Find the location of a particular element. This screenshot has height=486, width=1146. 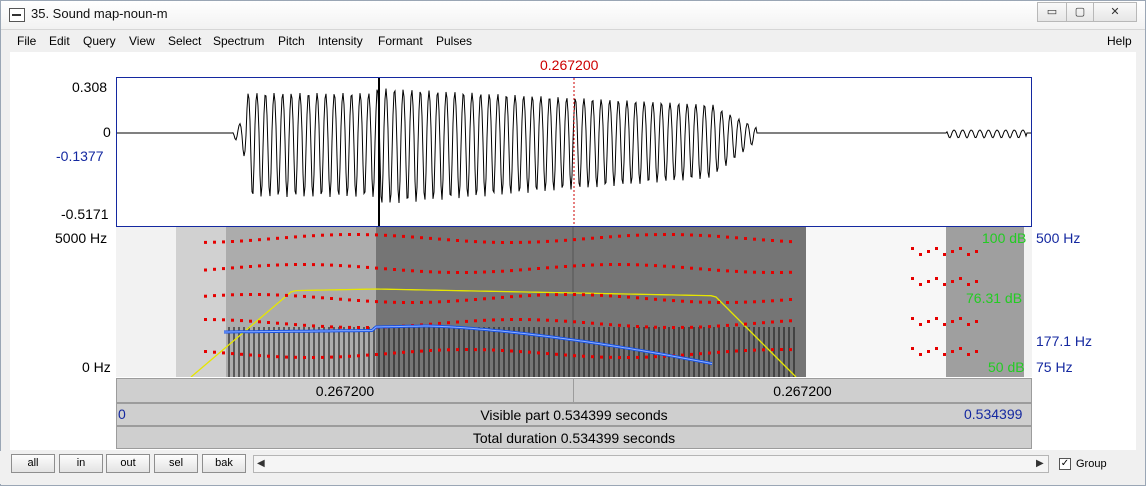

total-duration-bar: Total duration 0.534399 seconds is located at coordinates (574, 437).